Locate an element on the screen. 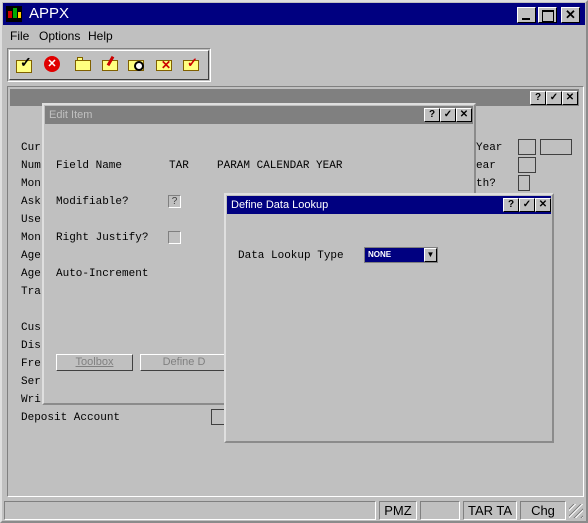 The height and width of the screenshot is (523, 588). modifiable-checkbox: ? is located at coordinates (174, 201).